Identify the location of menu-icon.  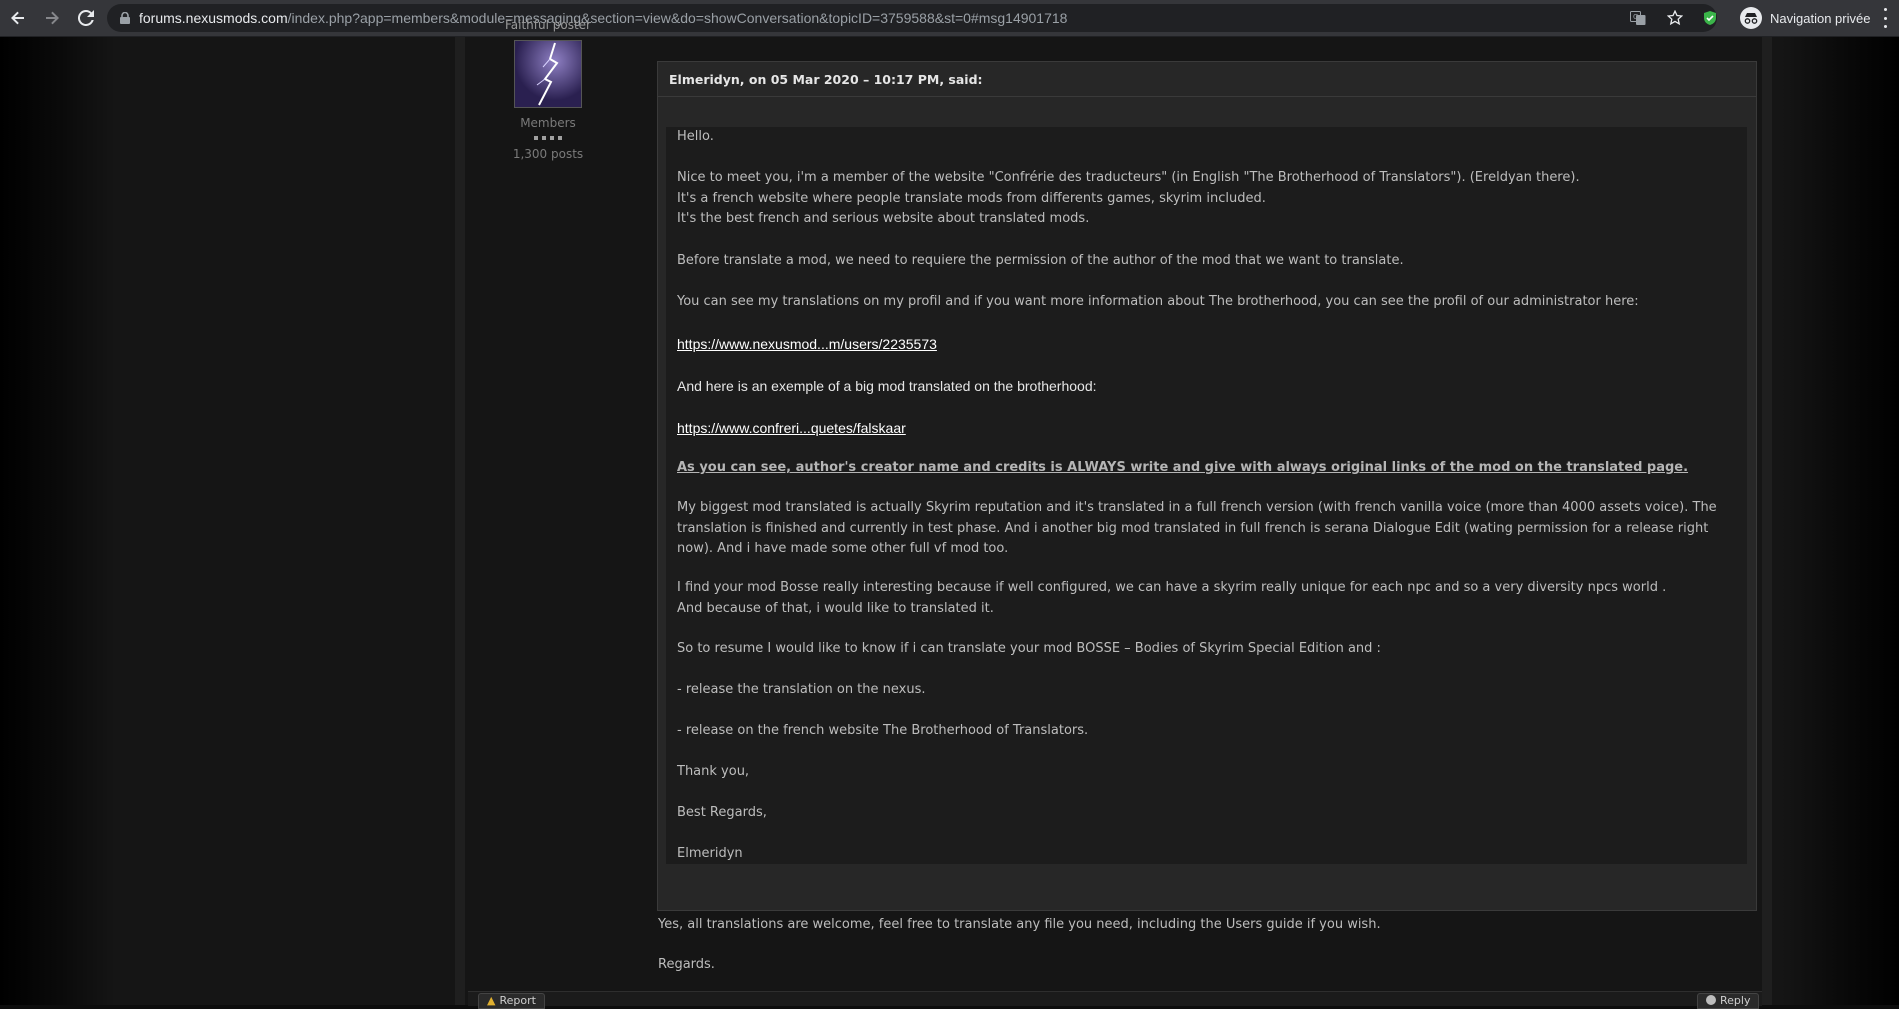
(1885, 18).